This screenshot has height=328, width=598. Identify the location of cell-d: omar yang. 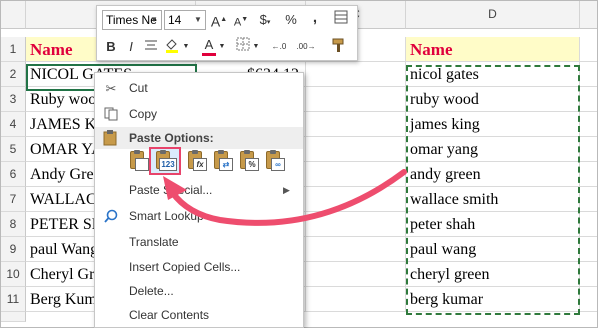
(493, 149).